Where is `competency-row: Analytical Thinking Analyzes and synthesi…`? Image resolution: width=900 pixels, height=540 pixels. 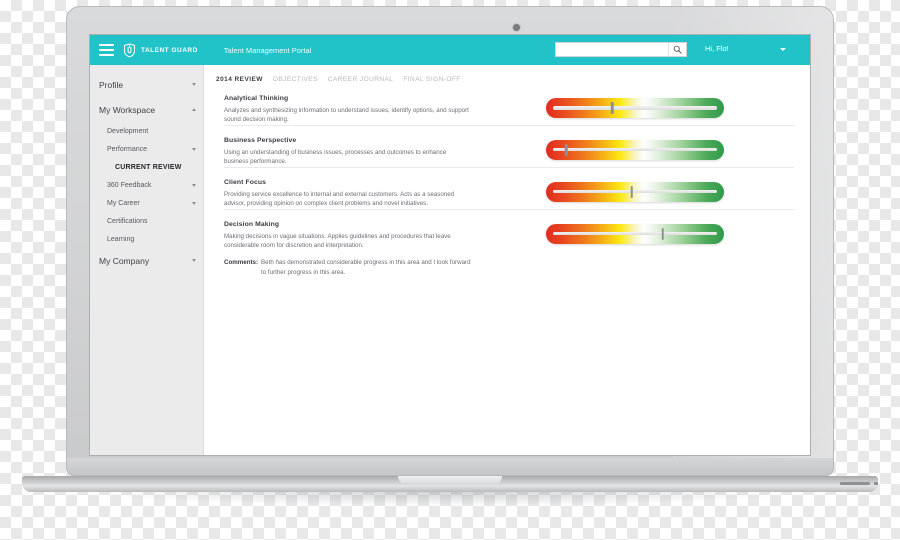 competency-row: Analytical Thinking Analyzes and synthesi… is located at coordinates (507, 104).